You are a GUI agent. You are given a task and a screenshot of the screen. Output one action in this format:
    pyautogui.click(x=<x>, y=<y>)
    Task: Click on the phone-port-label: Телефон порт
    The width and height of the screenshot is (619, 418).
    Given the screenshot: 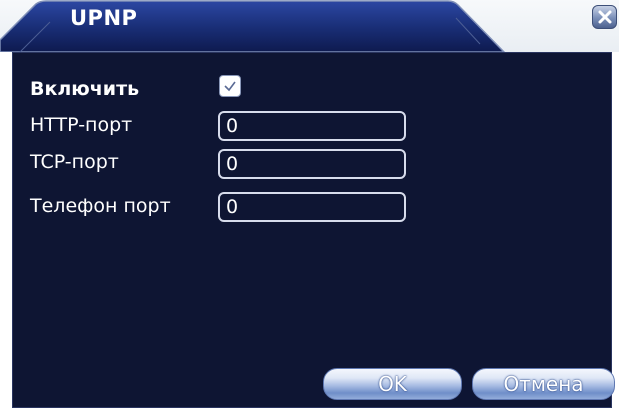 What is the action you would take?
    pyautogui.click(x=100, y=206)
    